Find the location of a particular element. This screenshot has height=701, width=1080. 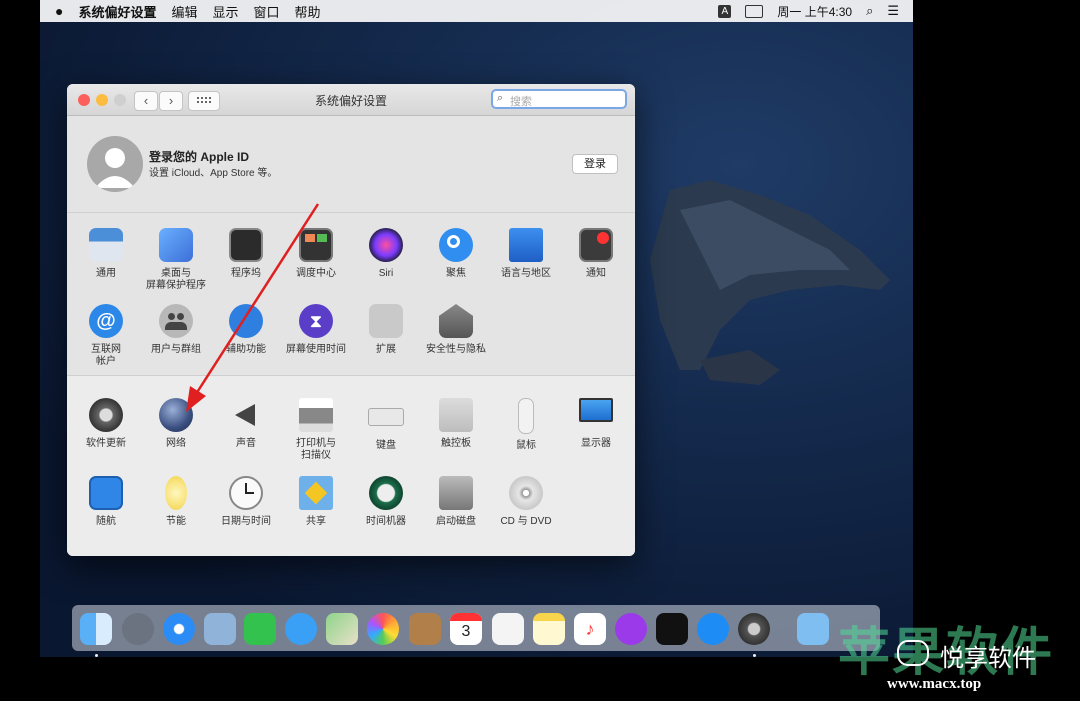

photos-icon is located at coordinates (383, 629).